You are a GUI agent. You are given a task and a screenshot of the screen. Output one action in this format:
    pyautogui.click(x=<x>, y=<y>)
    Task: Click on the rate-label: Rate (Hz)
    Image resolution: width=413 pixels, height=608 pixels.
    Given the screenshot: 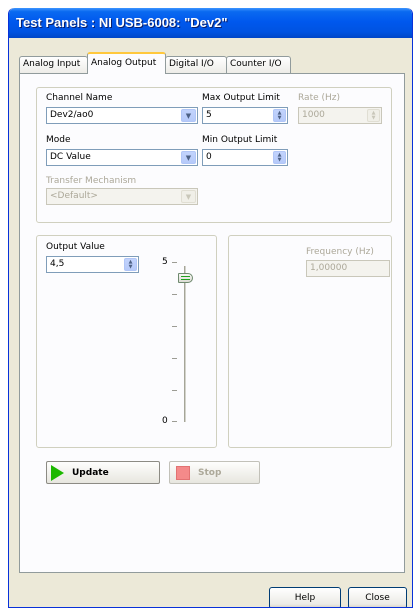 What is the action you would take?
    pyautogui.click(x=319, y=98)
    